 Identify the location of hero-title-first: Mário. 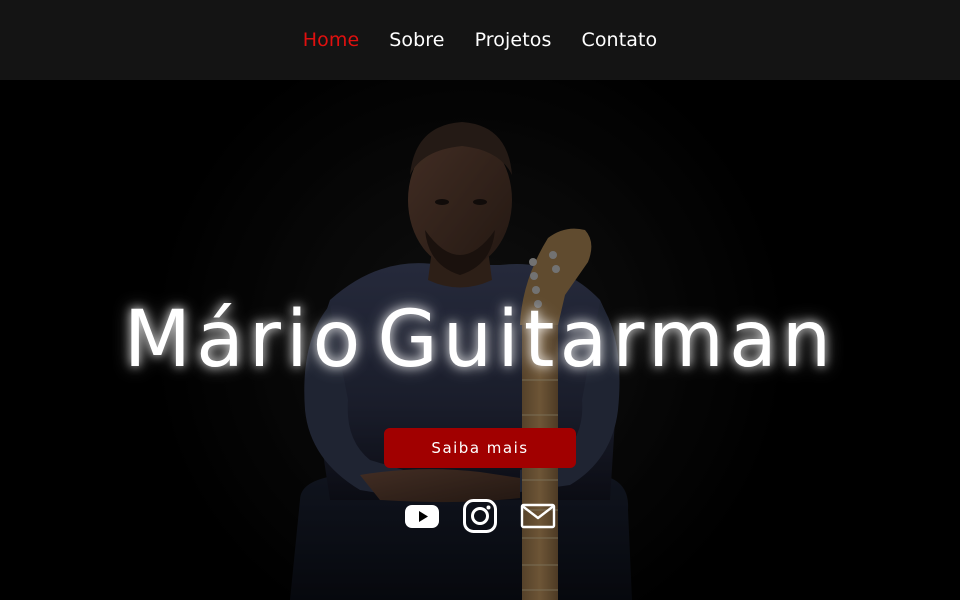
(244, 340).